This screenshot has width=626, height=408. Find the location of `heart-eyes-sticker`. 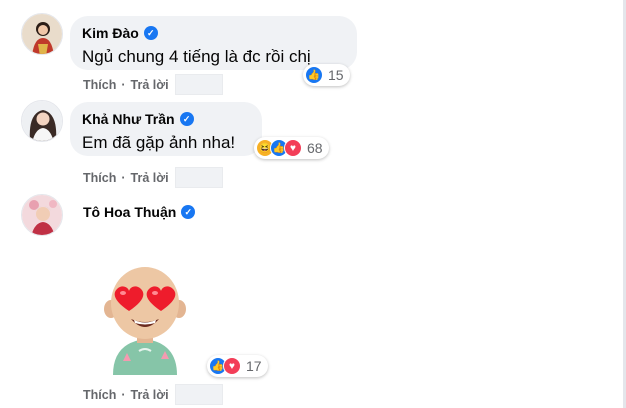

heart-eyes-sticker is located at coordinates (145, 320).